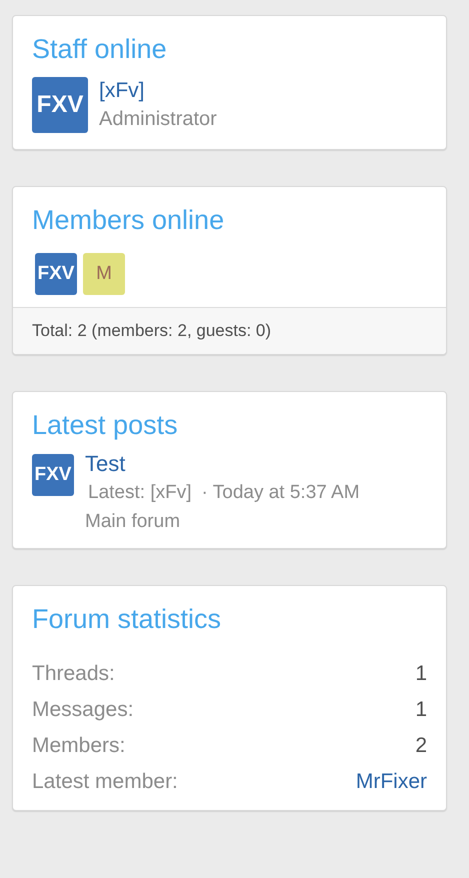 The width and height of the screenshot is (469, 878). I want to click on block-title: Staff online, so click(229, 41).